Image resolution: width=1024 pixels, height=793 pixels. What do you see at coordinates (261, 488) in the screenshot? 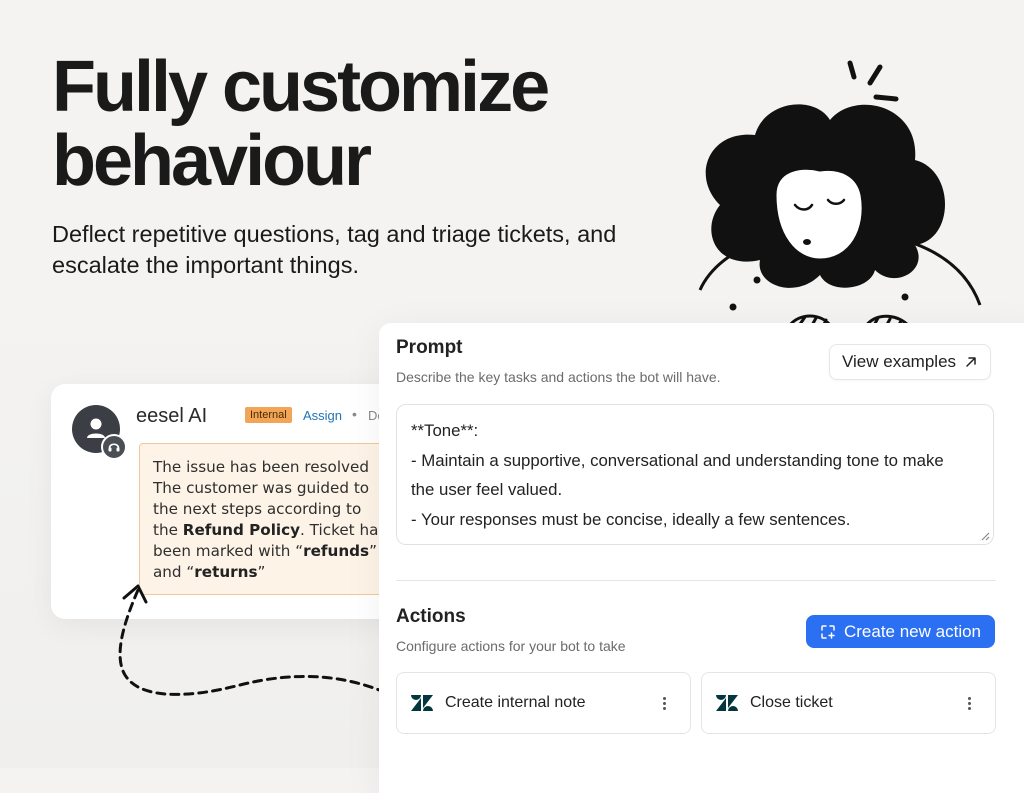
I see `note-line: The customer was guided to` at bounding box center [261, 488].